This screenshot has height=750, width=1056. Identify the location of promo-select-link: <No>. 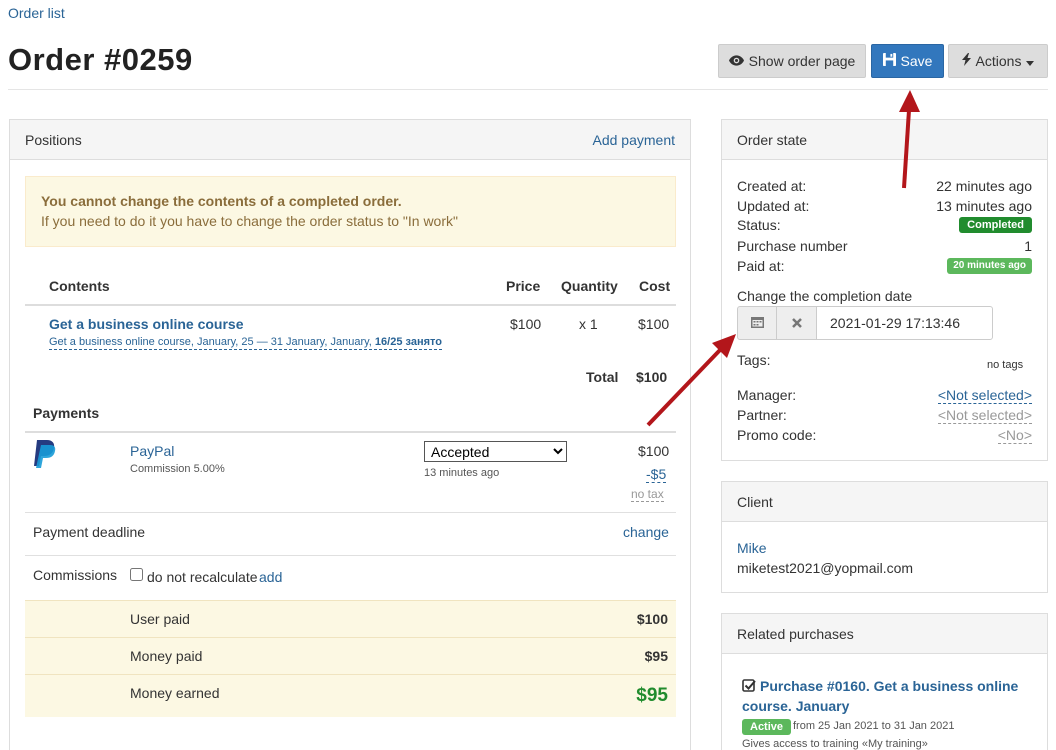
(1014, 435).